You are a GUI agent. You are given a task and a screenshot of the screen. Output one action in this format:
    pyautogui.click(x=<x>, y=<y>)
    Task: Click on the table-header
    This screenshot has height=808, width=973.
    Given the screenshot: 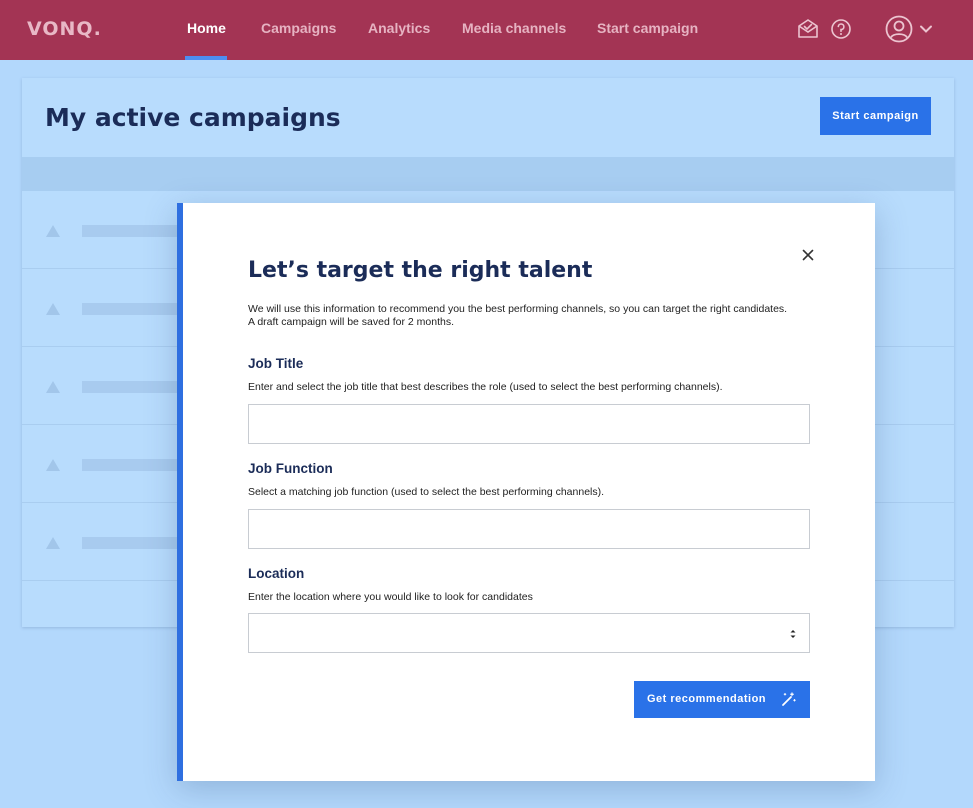 What is the action you would take?
    pyautogui.click(x=488, y=174)
    